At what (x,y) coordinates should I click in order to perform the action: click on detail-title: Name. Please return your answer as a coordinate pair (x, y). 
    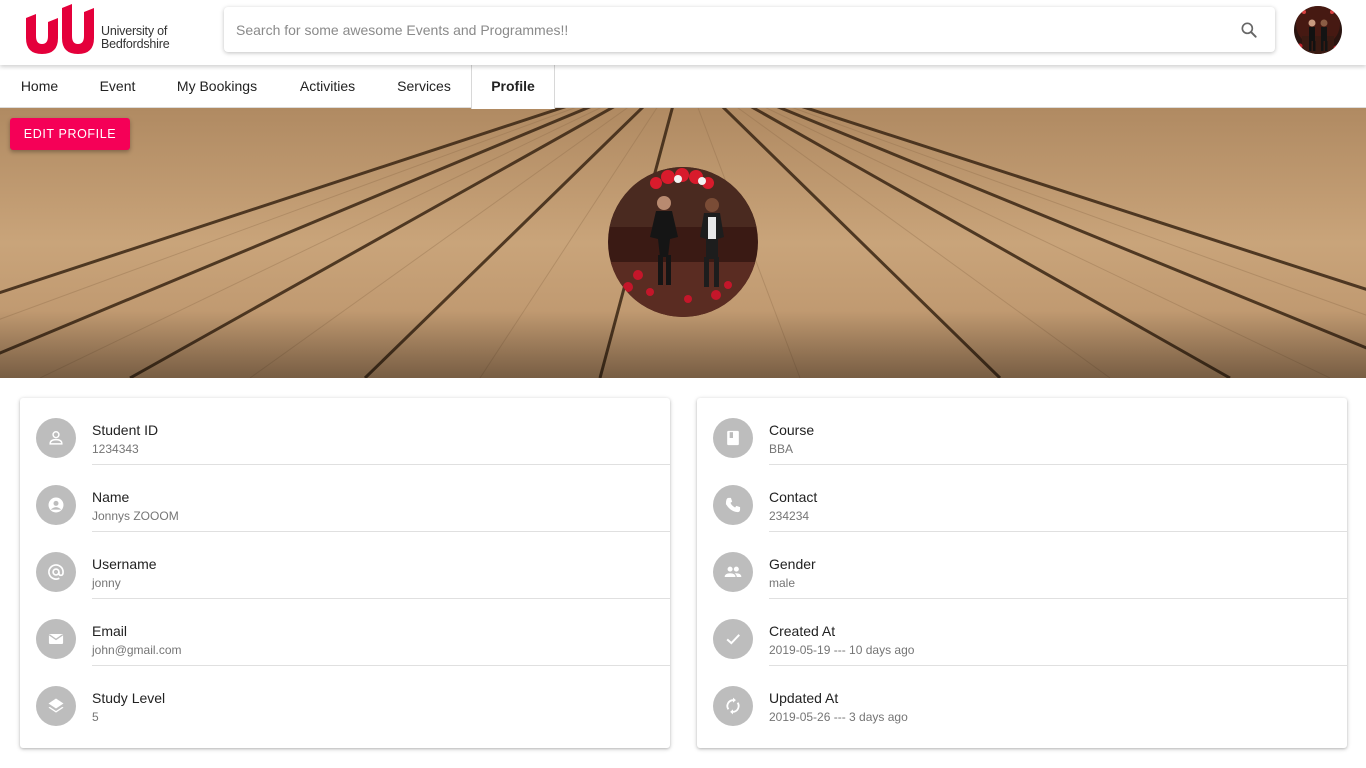
    Looking at the image, I should click on (111, 497).